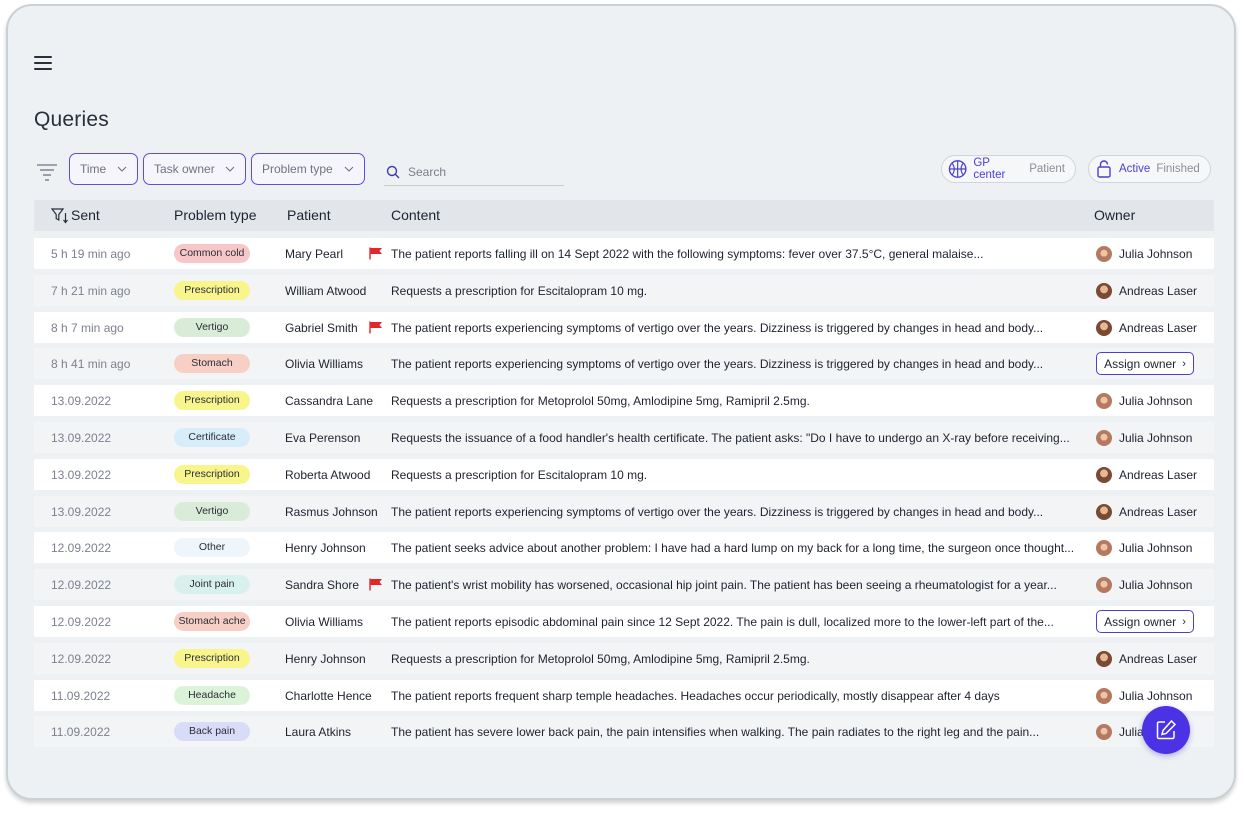 Image resolution: width=1246 pixels, height=814 pixels. Describe the element at coordinates (212, 732) in the screenshot. I see `problem-type-badge: Back pain` at that location.